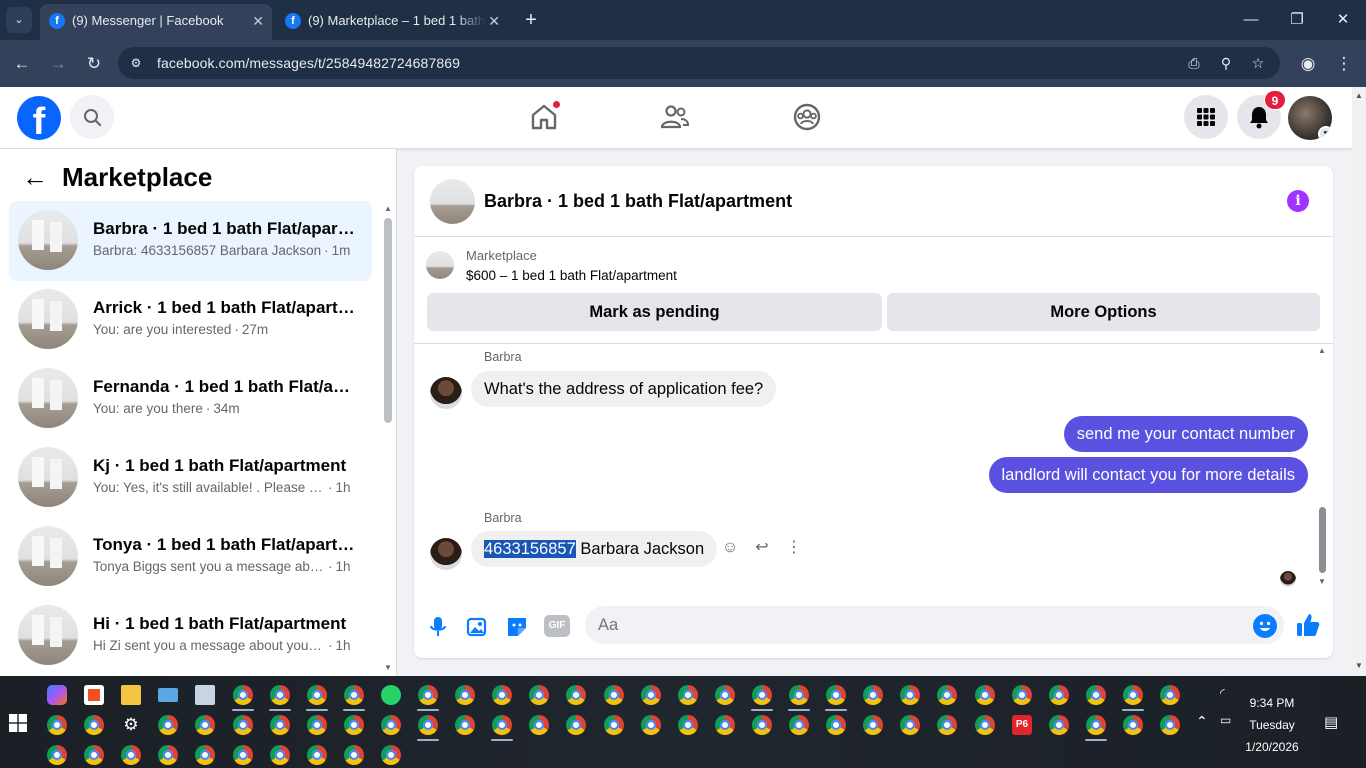 The height and width of the screenshot is (768, 1366). What do you see at coordinates (1298, 201) in the screenshot?
I see `info-icon: i` at bounding box center [1298, 201].